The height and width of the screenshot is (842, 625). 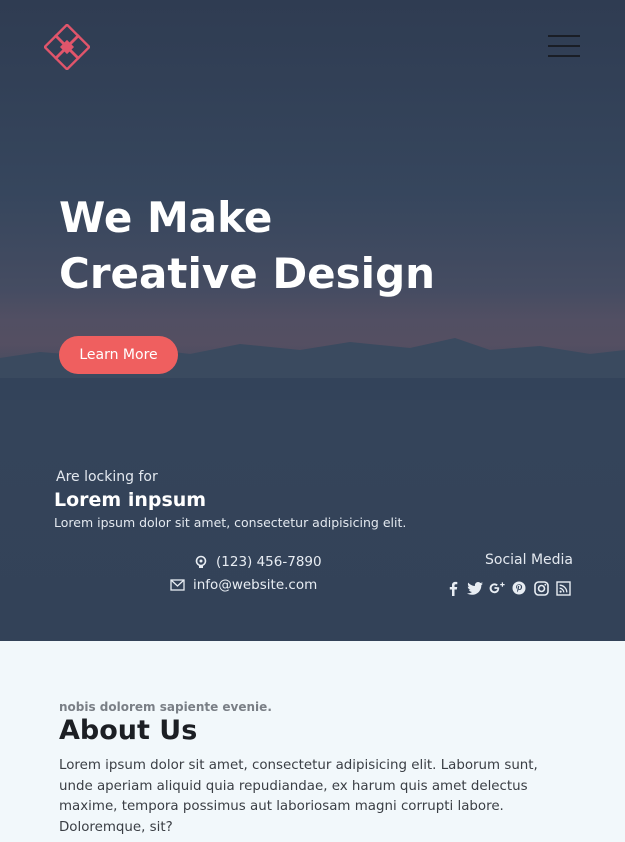 What do you see at coordinates (497, 588) in the screenshot?
I see `google-plus-icon` at bounding box center [497, 588].